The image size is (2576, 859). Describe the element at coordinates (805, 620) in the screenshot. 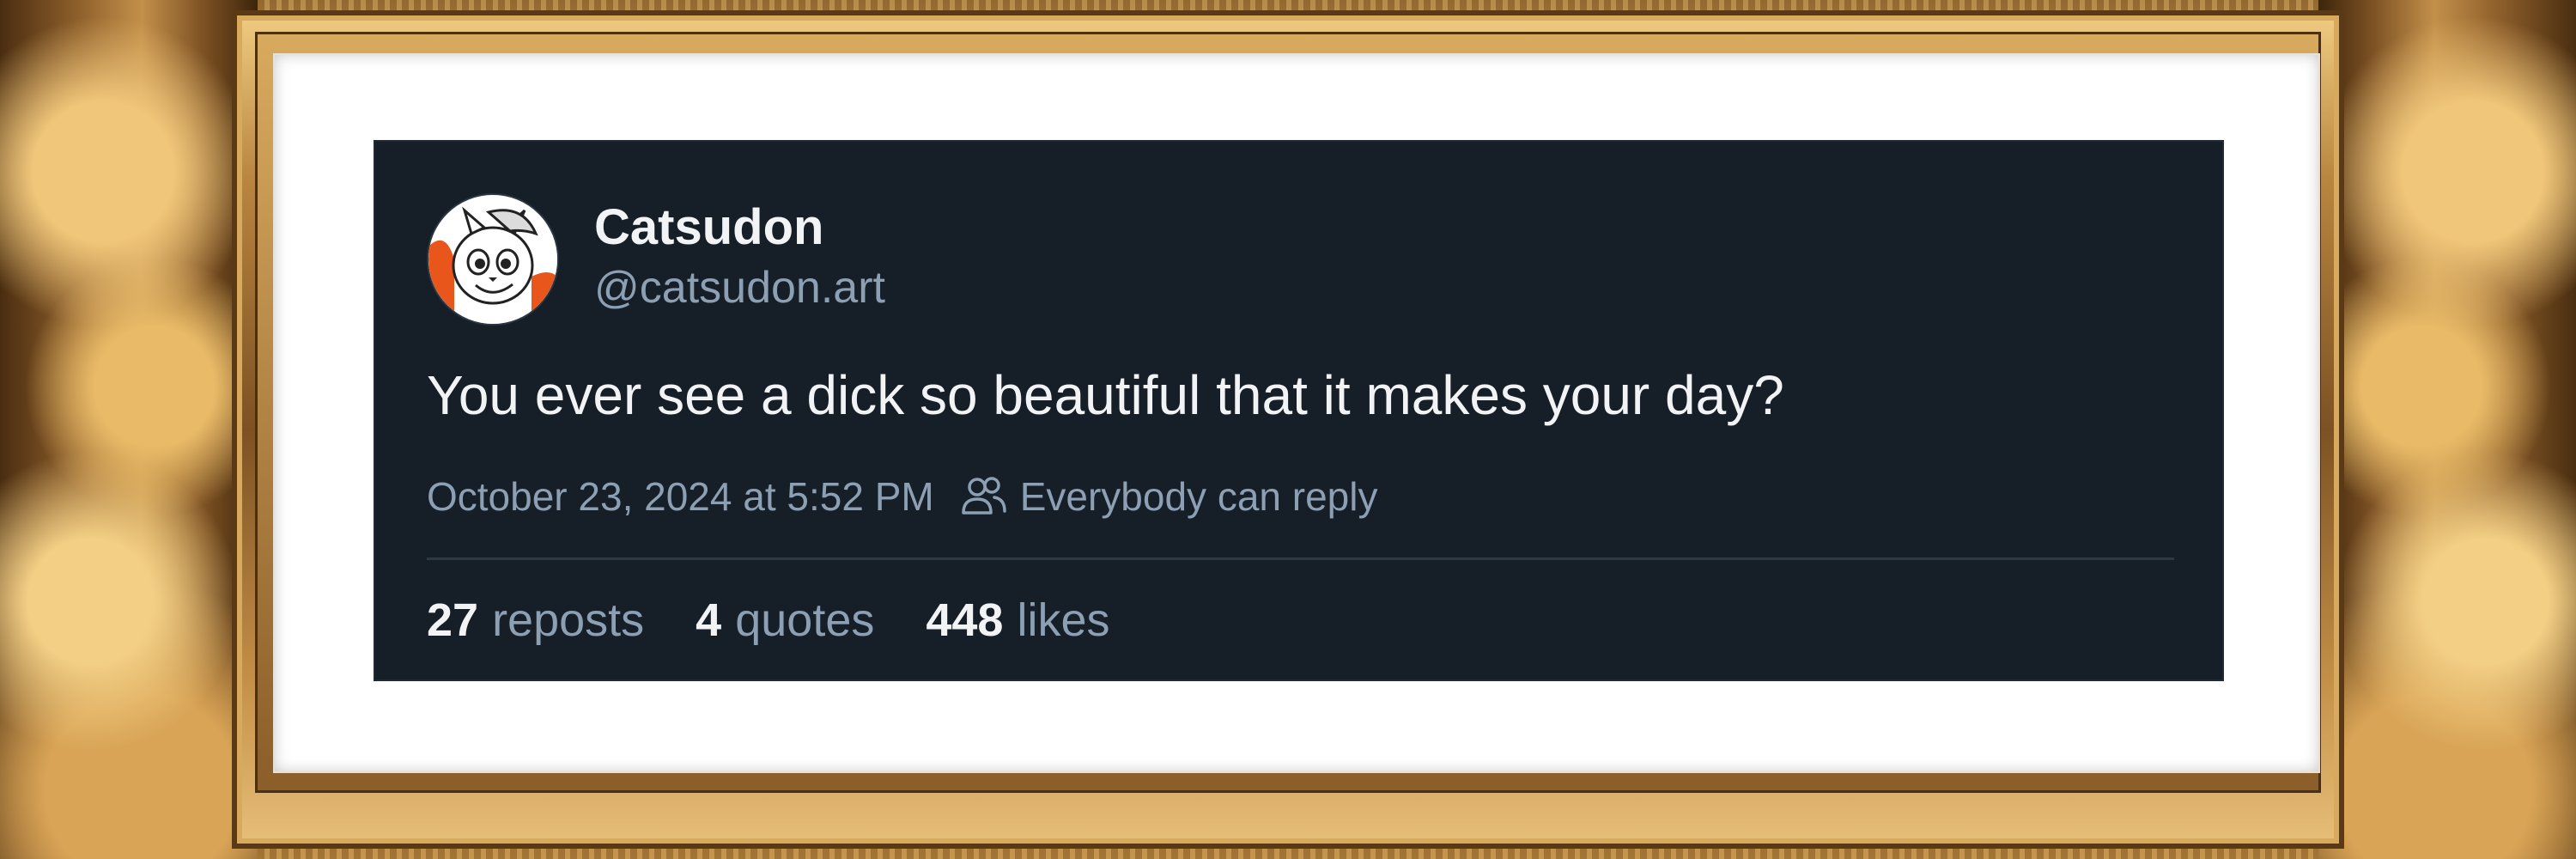

I see `quotes-label: quotes` at that location.